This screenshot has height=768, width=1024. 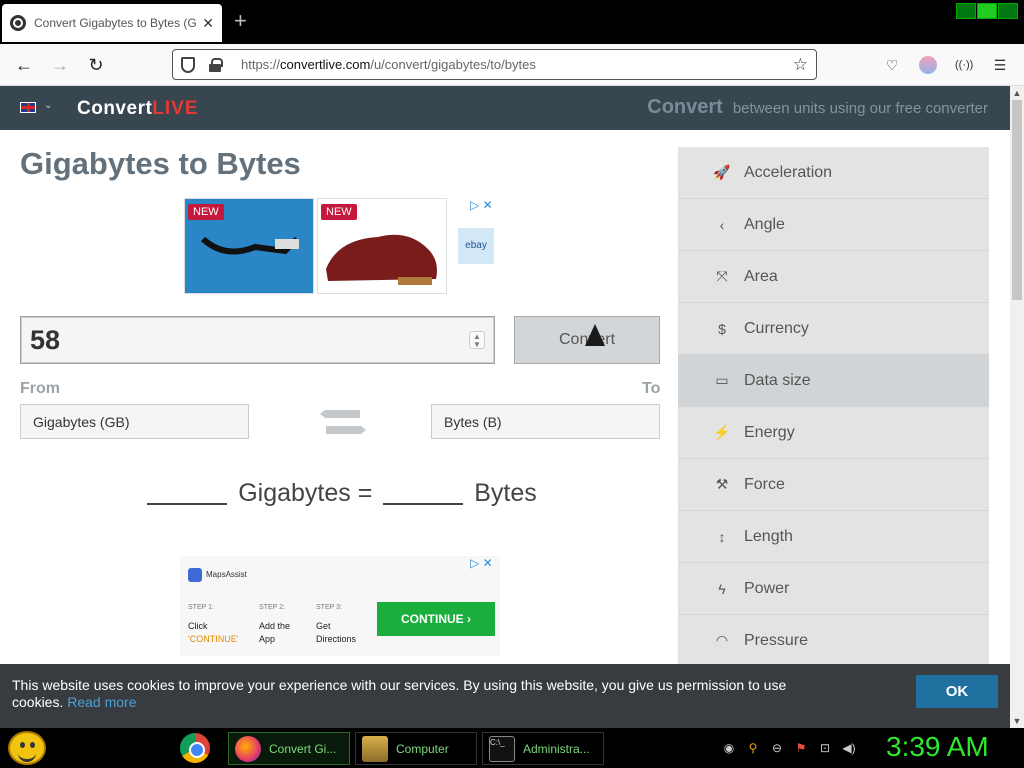 What do you see at coordinates (24, 65) in the screenshot?
I see `back-icon: ←` at bounding box center [24, 65].